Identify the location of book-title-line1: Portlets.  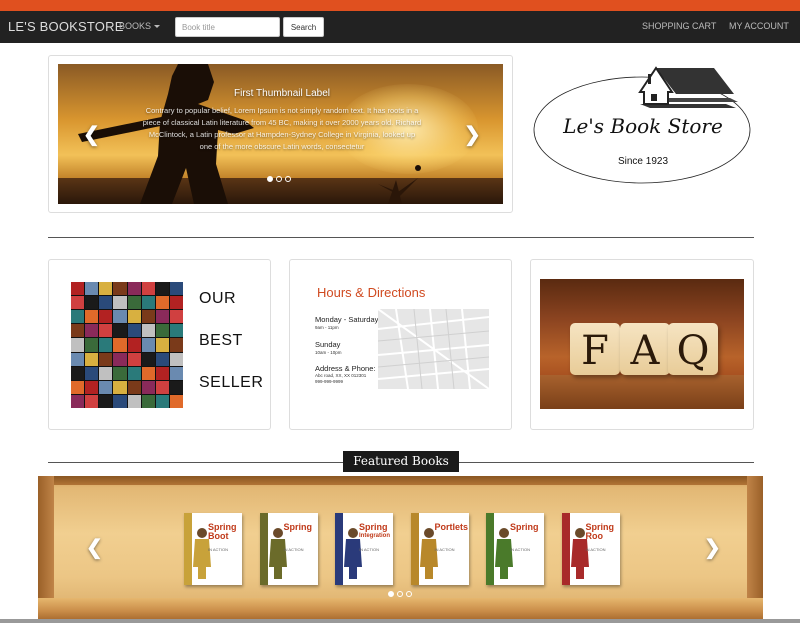
(451, 527).